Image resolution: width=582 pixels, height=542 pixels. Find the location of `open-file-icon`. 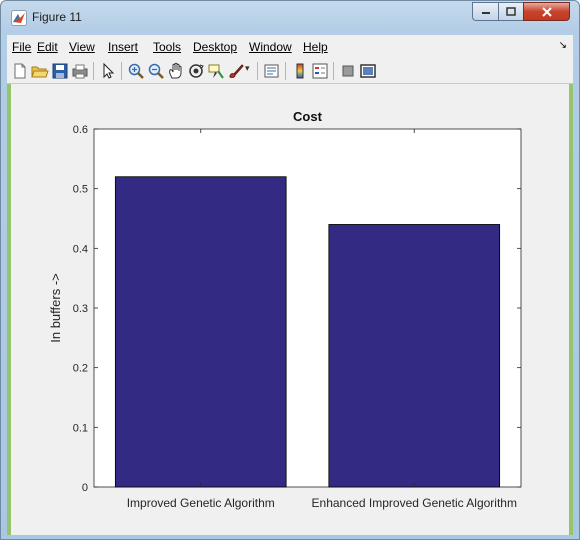

open-file-icon is located at coordinates (40, 71).